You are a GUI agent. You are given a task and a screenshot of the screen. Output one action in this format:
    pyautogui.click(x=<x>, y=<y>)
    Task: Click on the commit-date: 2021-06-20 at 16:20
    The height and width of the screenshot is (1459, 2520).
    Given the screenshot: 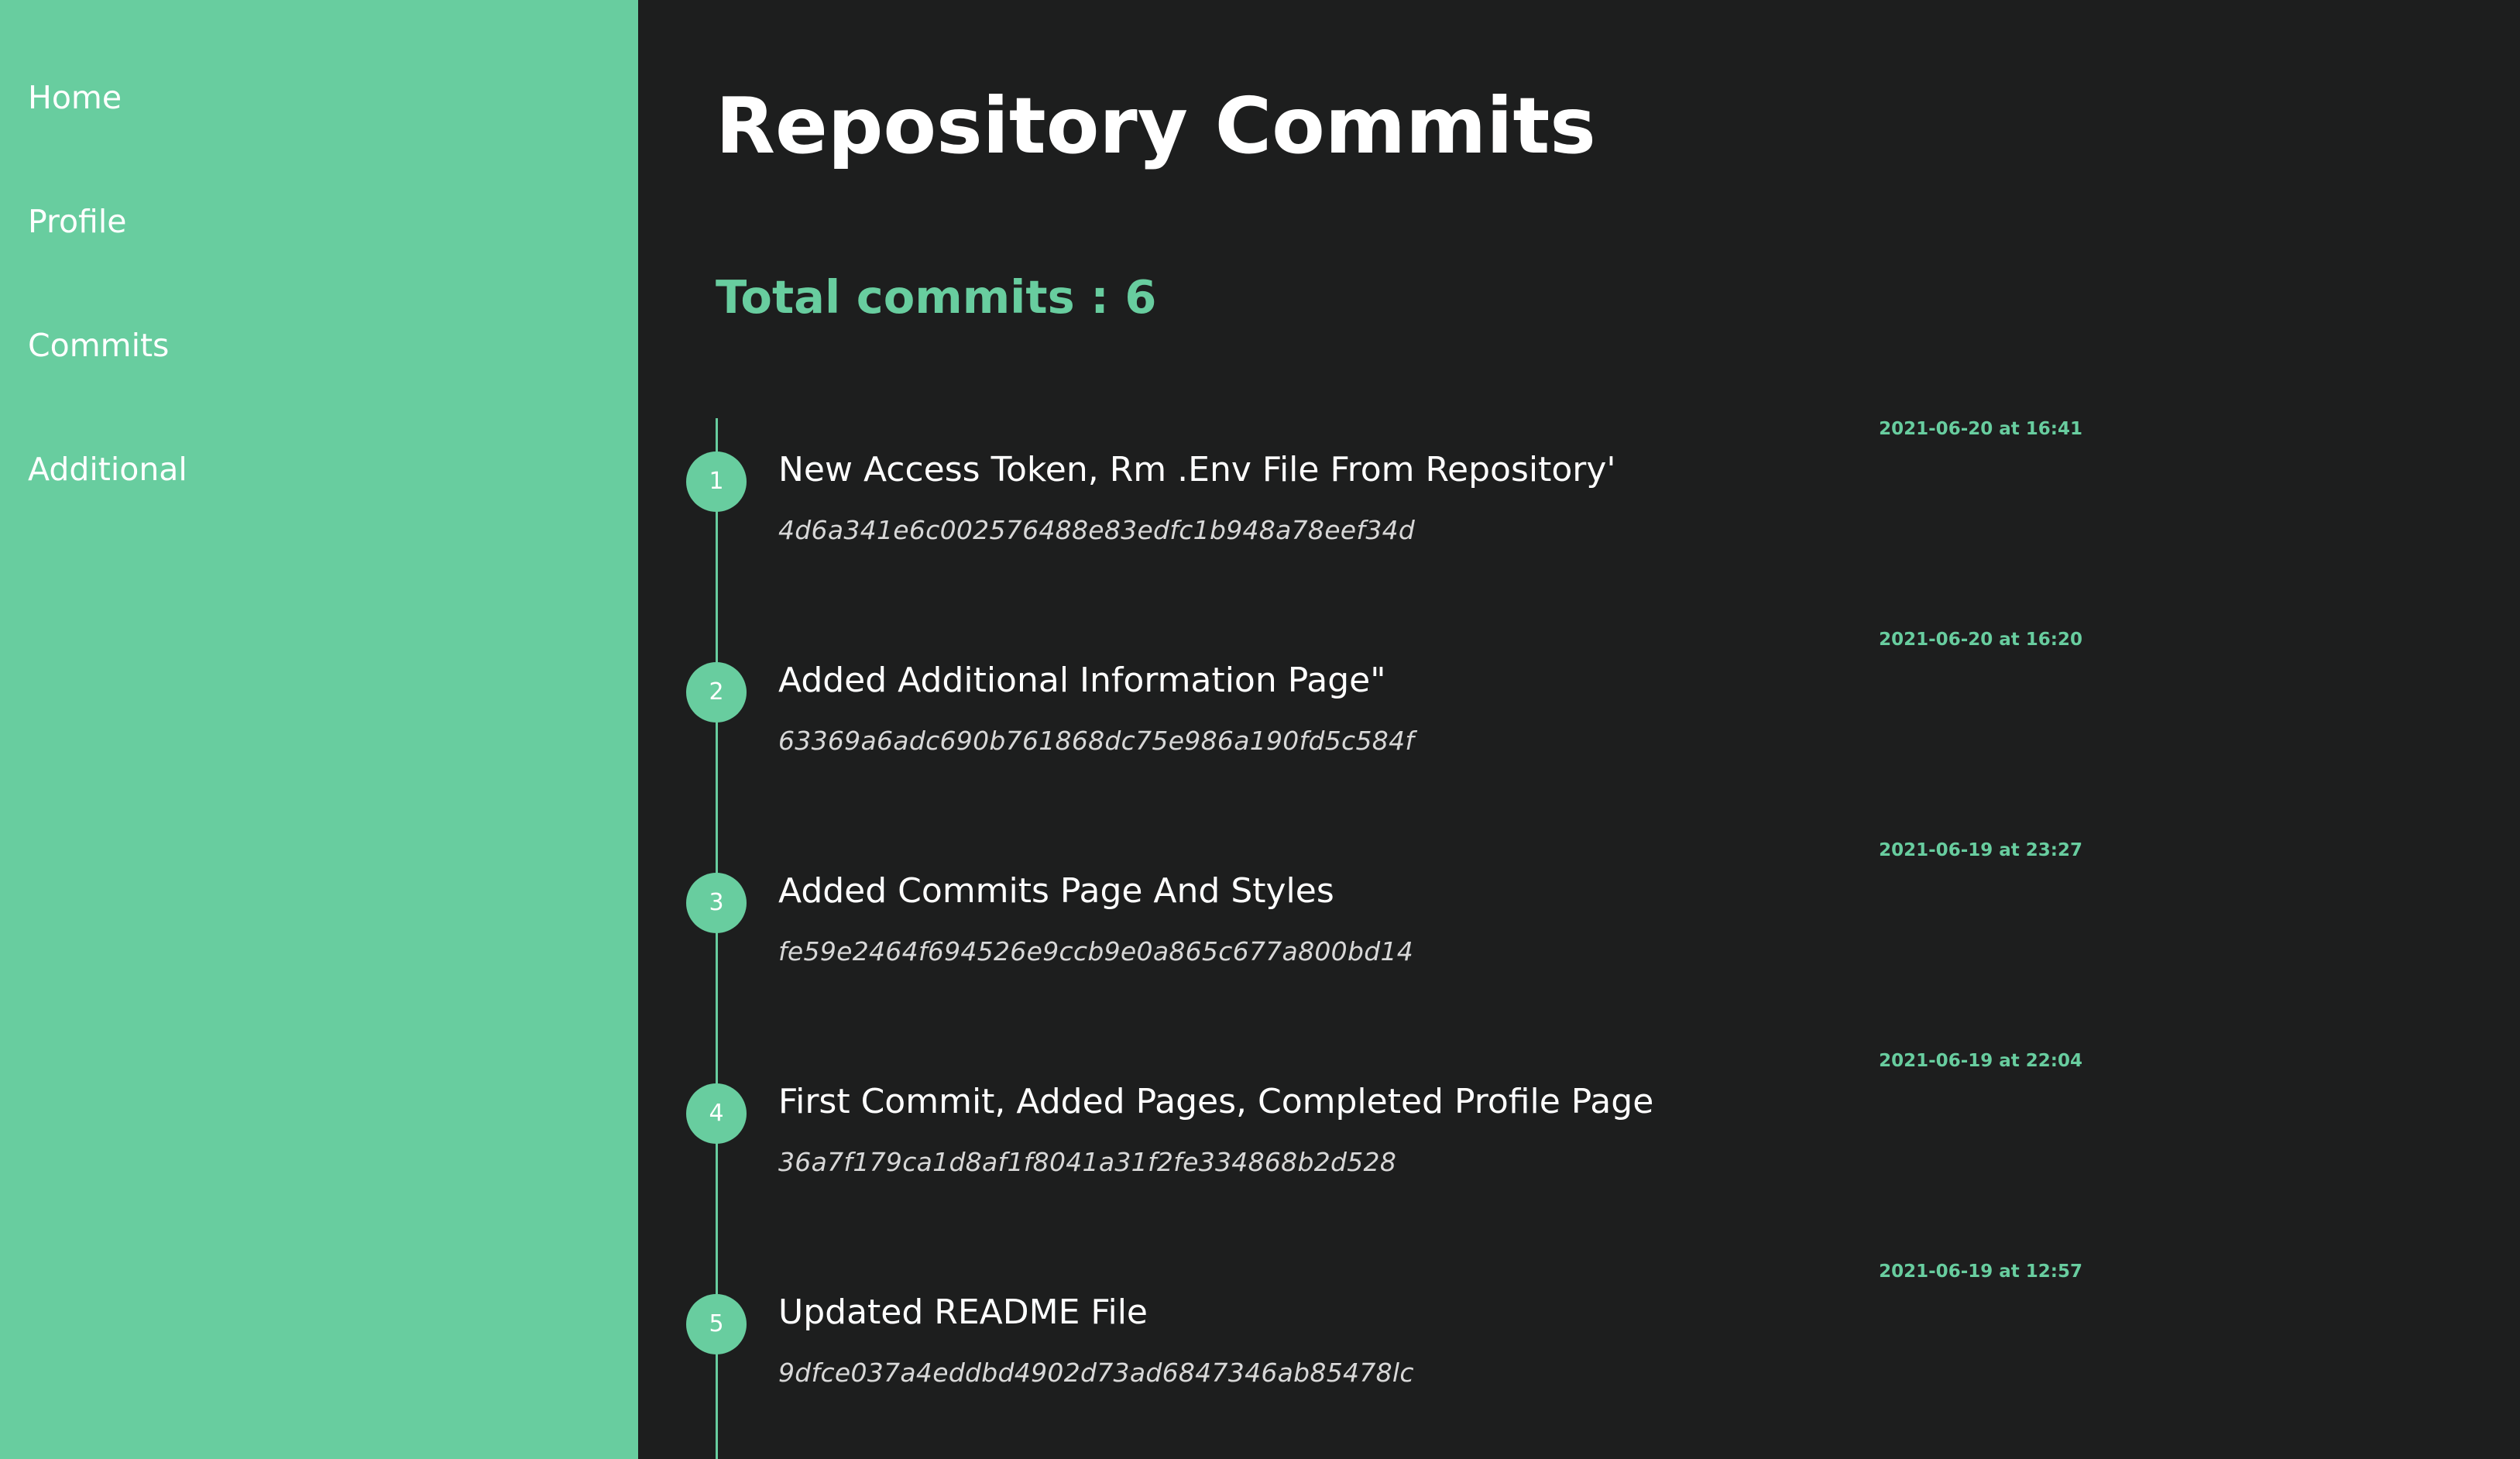 What is the action you would take?
    pyautogui.click(x=1981, y=640)
    